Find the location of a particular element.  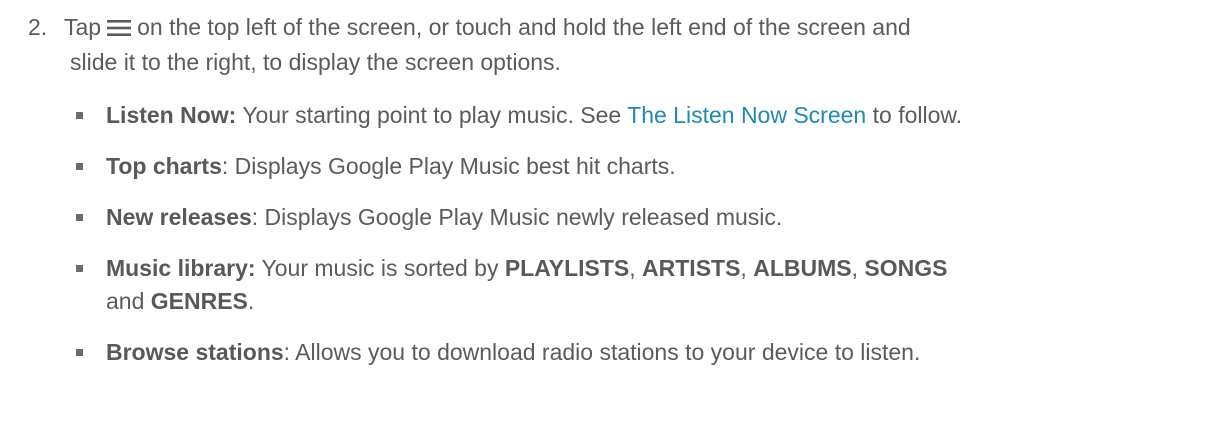

category-albums: ALBUMS is located at coordinates (802, 268).